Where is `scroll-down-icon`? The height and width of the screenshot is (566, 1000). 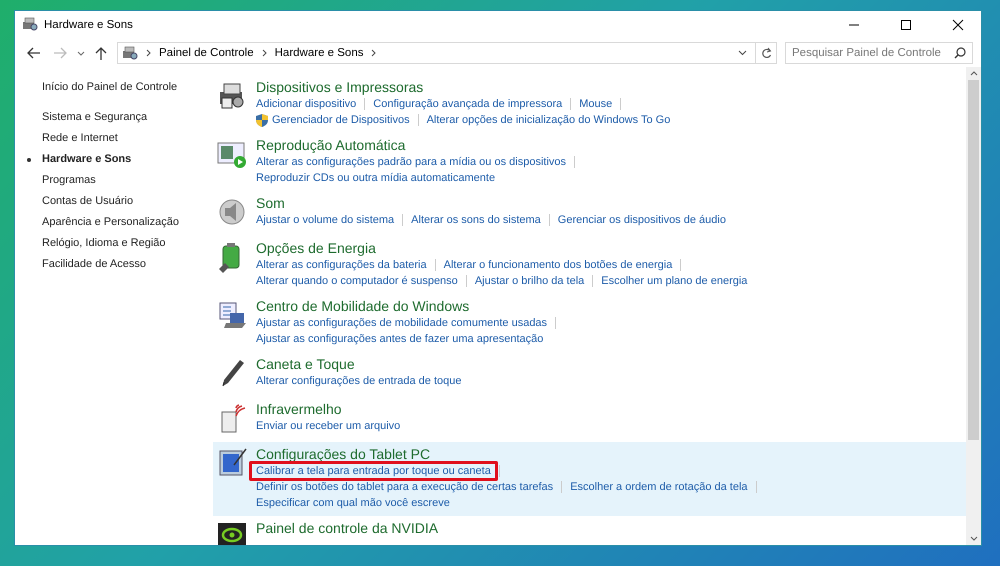
scroll-down-icon is located at coordinates (974, 538).